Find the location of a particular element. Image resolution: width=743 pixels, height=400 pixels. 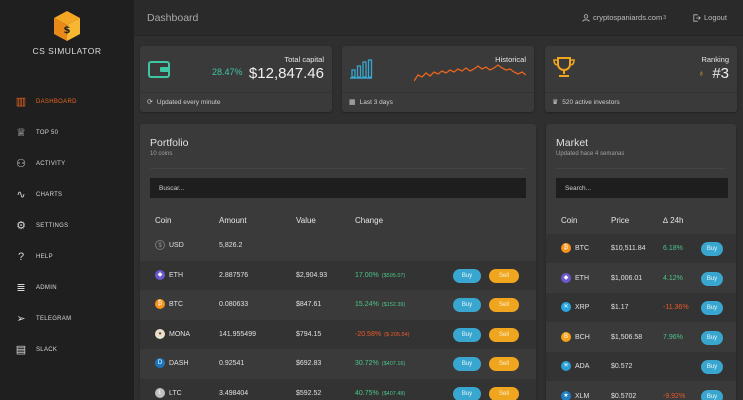

coin-price: $0.5702 is located at coordinates (624, 396).